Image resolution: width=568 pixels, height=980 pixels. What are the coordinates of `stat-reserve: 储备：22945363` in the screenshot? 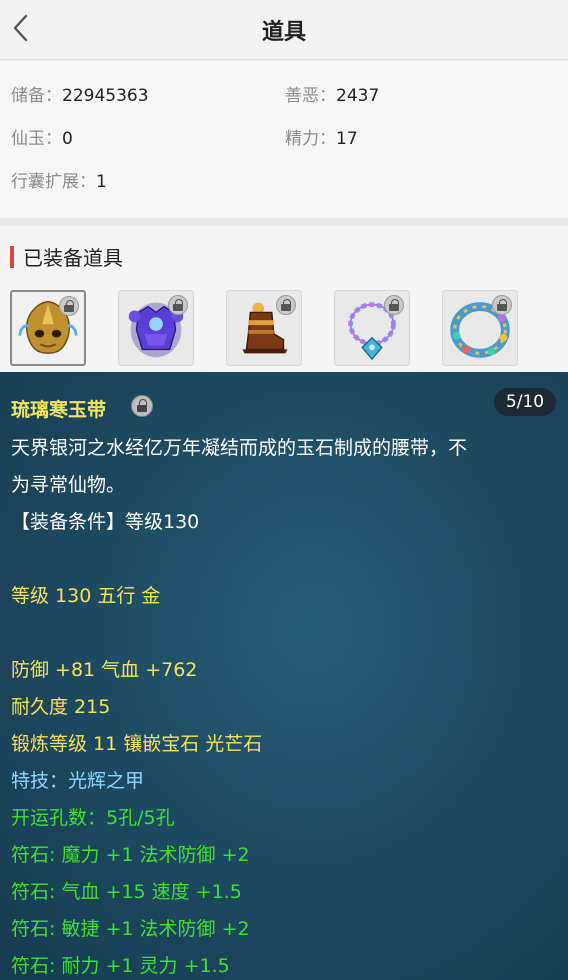 It's located at (80, 93).